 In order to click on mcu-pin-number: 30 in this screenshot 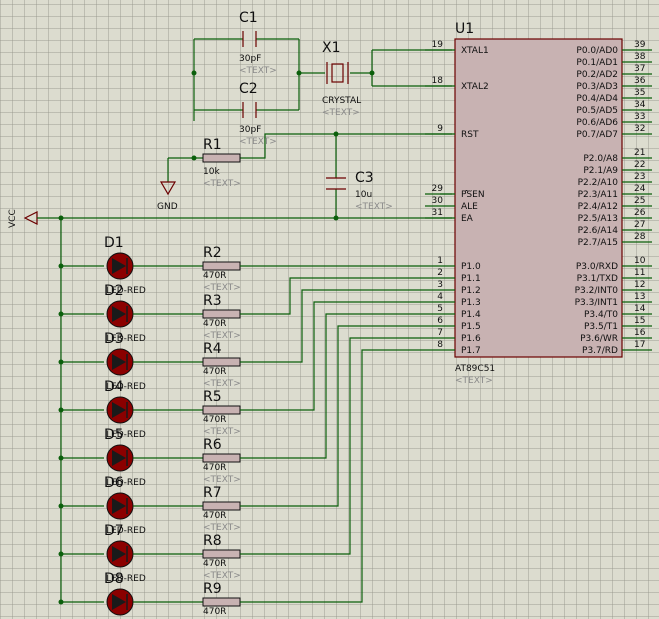, I will do `click(438, 201)`.